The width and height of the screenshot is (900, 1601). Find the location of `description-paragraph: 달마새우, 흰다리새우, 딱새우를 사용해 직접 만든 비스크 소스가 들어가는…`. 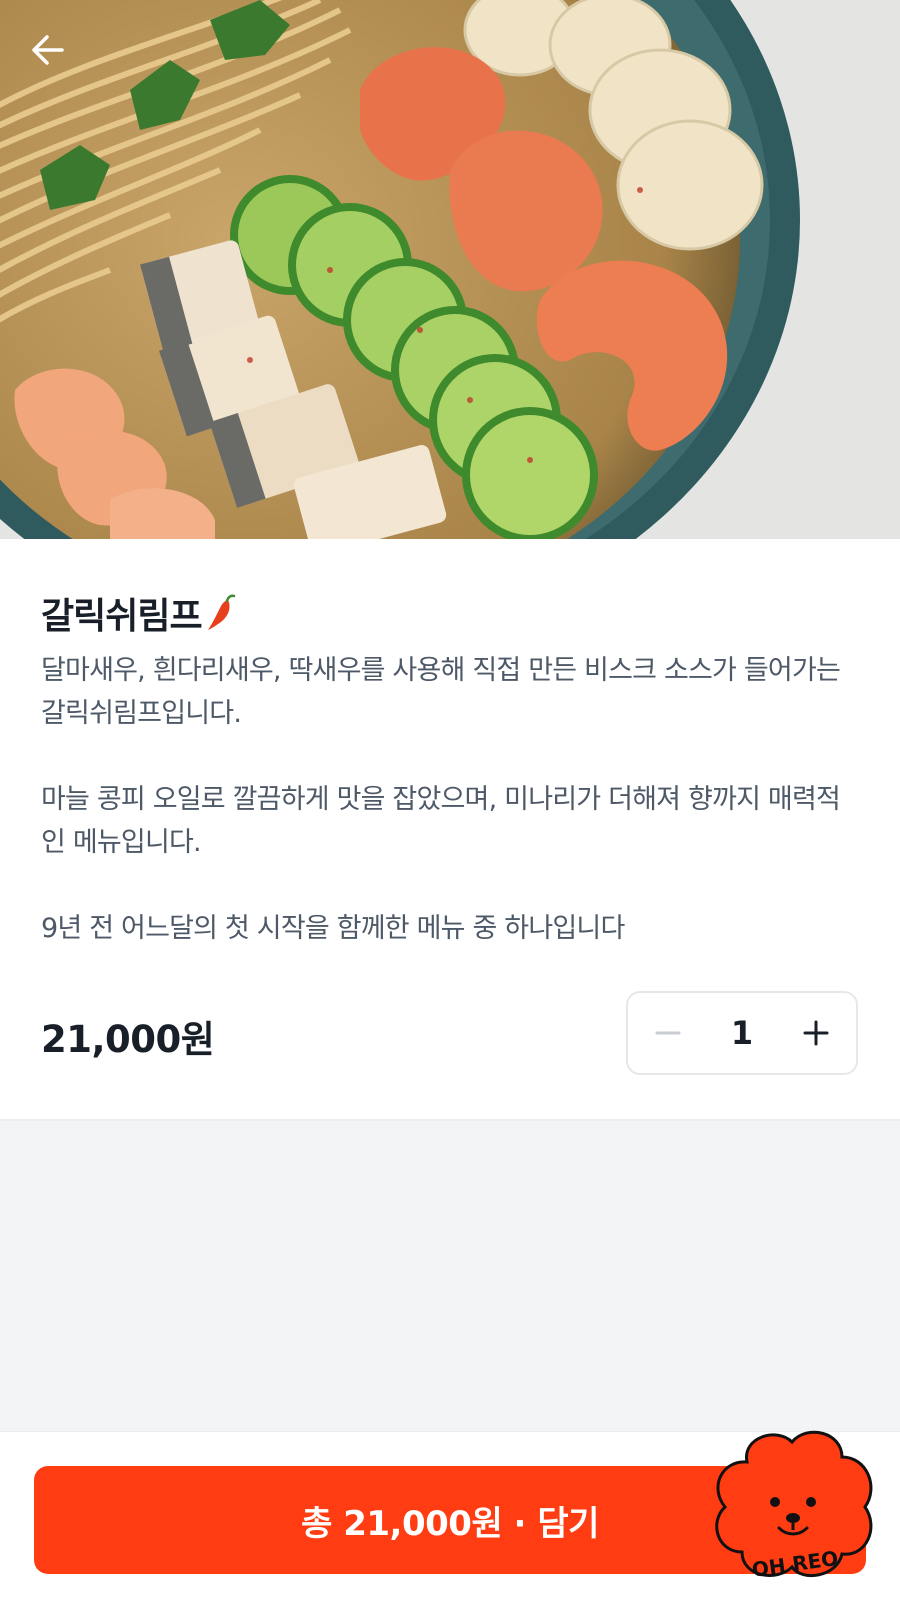

description-paragraph: 달마새우, 흰다리새우, 딱새우를 사용해 직접 만든 비스크 소스가 들어가는… is located at coordinates (441, 692).